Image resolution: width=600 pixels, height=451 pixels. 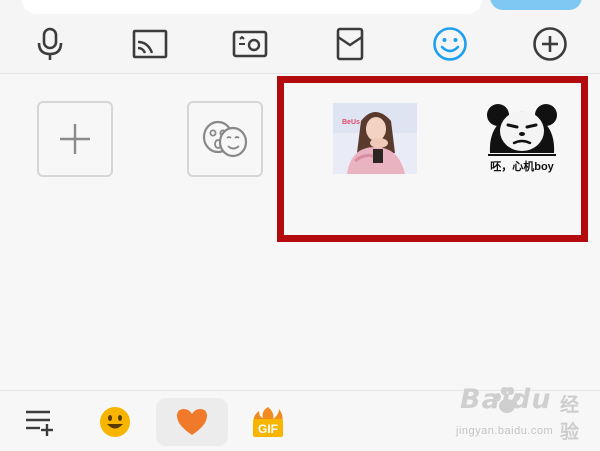 What do you see at coordinates (550, 44) in the screenshot?
I see `more-plus-icon` at bounding box center [550, 44].